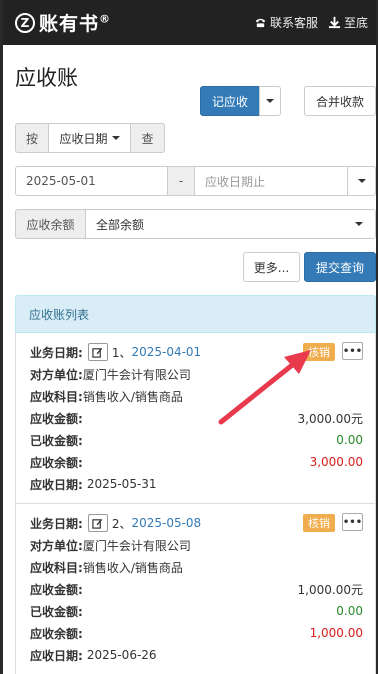 This screenshot has width=378, height=674. What do you see at coordinates (89, 138) in the screenshot?
I see `sort-field-dropdown: 应收日期` at bounding box center [89, 138].